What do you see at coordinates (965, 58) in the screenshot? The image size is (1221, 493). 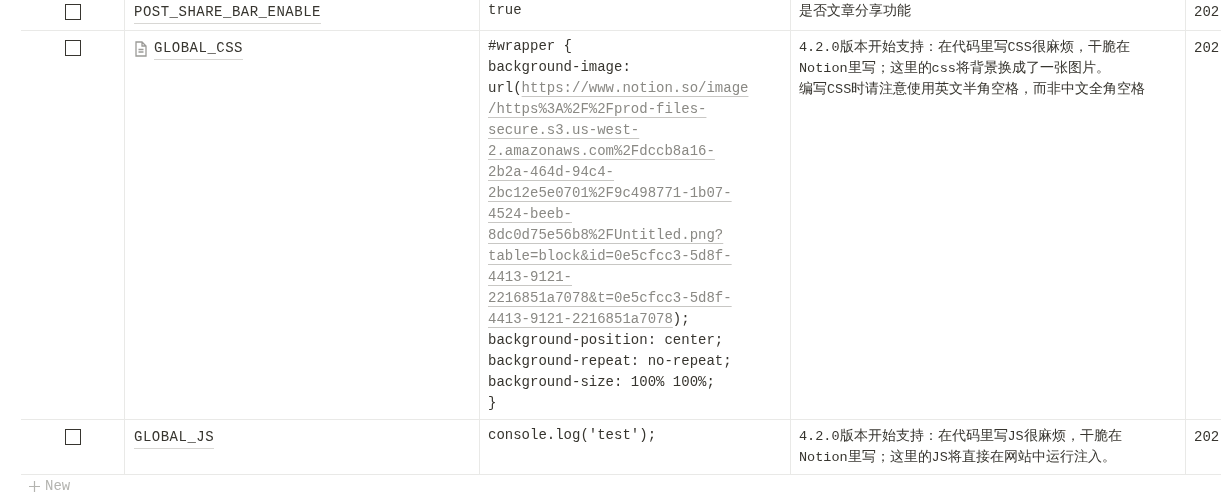 I see `description-text: 4.2.0版本开始支持：在代码里写CSS很麻烦，干脆在Notion里写；这里的css将背景换成了一张图片。` at bounding box center [965, 58].